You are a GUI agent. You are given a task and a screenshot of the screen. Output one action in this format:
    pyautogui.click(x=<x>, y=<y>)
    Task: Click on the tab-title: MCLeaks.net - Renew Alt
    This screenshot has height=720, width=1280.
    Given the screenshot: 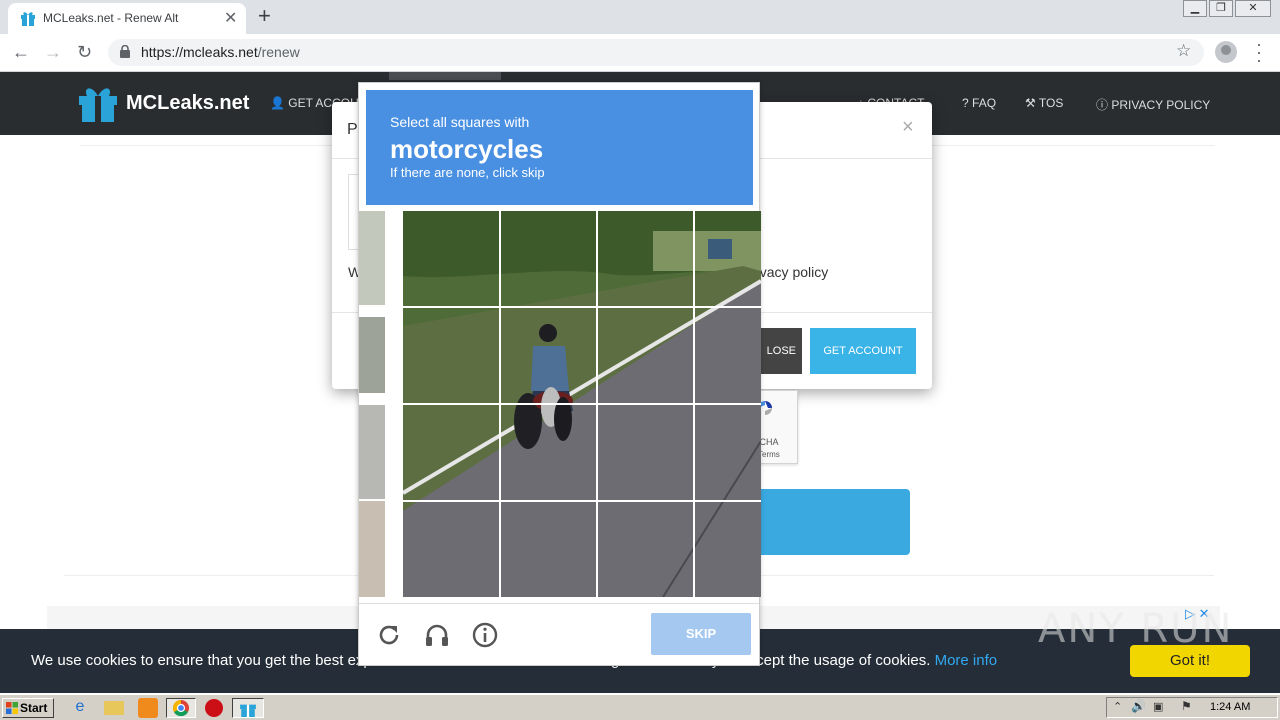 What is the action you would take?
    pyautogui.click(x=111, y=18)
    